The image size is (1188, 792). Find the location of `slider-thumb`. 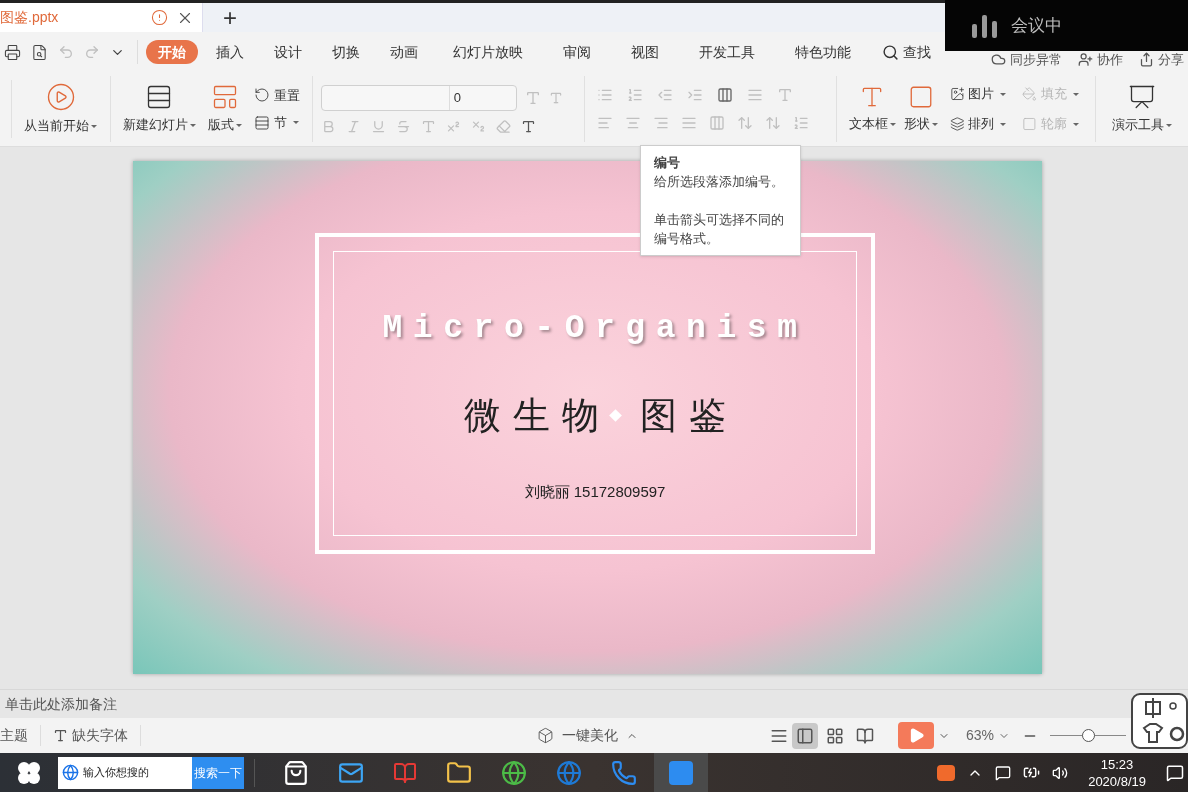

slider-thumb is located at coordinates (1089, 735).